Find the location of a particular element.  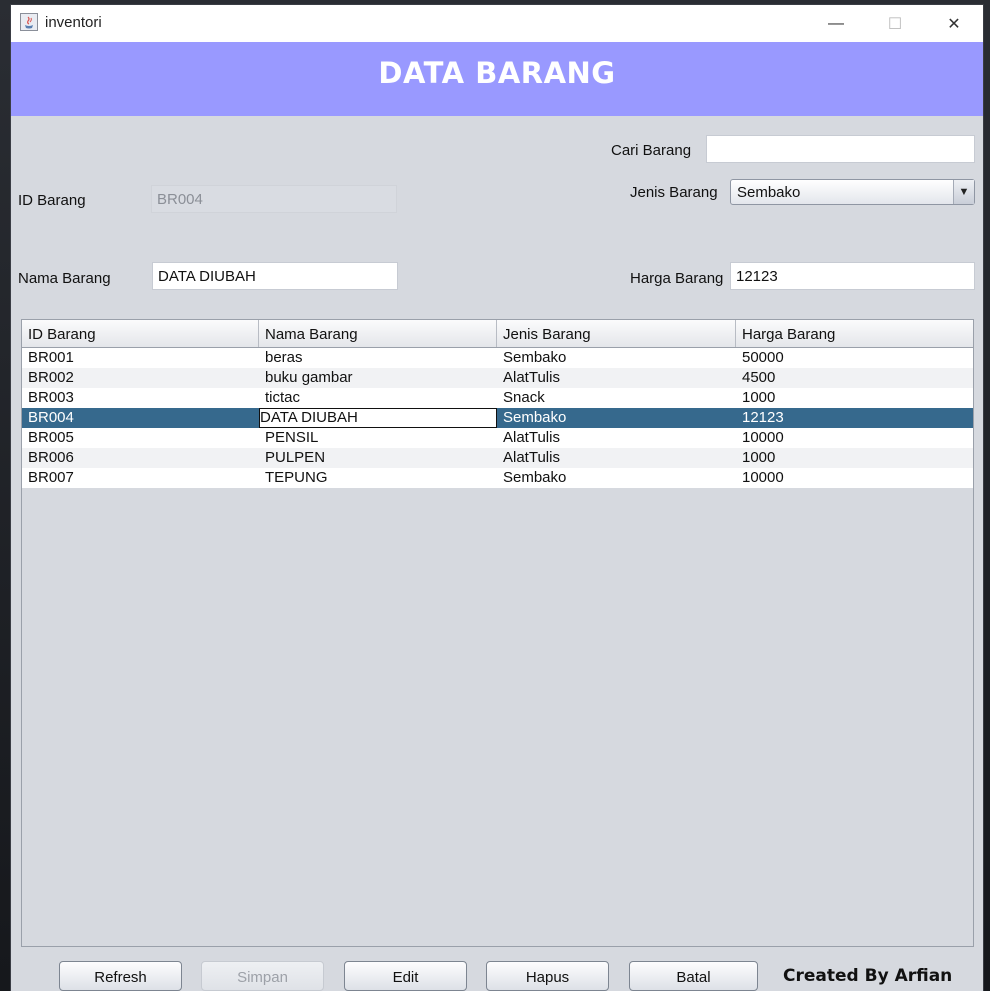

jenis-barang-select: Sembako ▼ is located at coordinates (852, 192).